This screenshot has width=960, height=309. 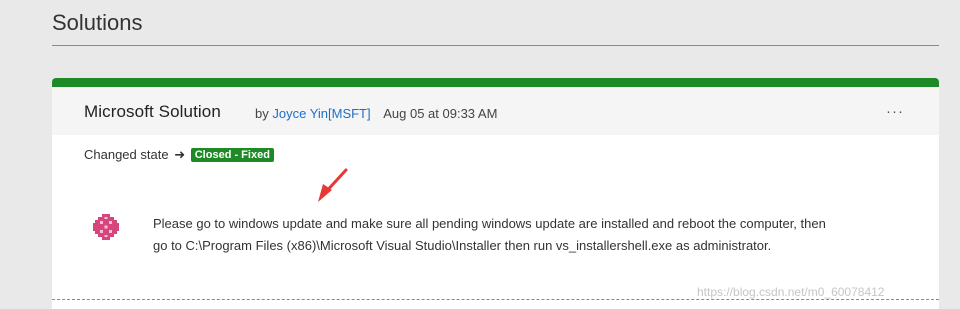 I want to click on avatar-icon, so click(x=106, y=227).